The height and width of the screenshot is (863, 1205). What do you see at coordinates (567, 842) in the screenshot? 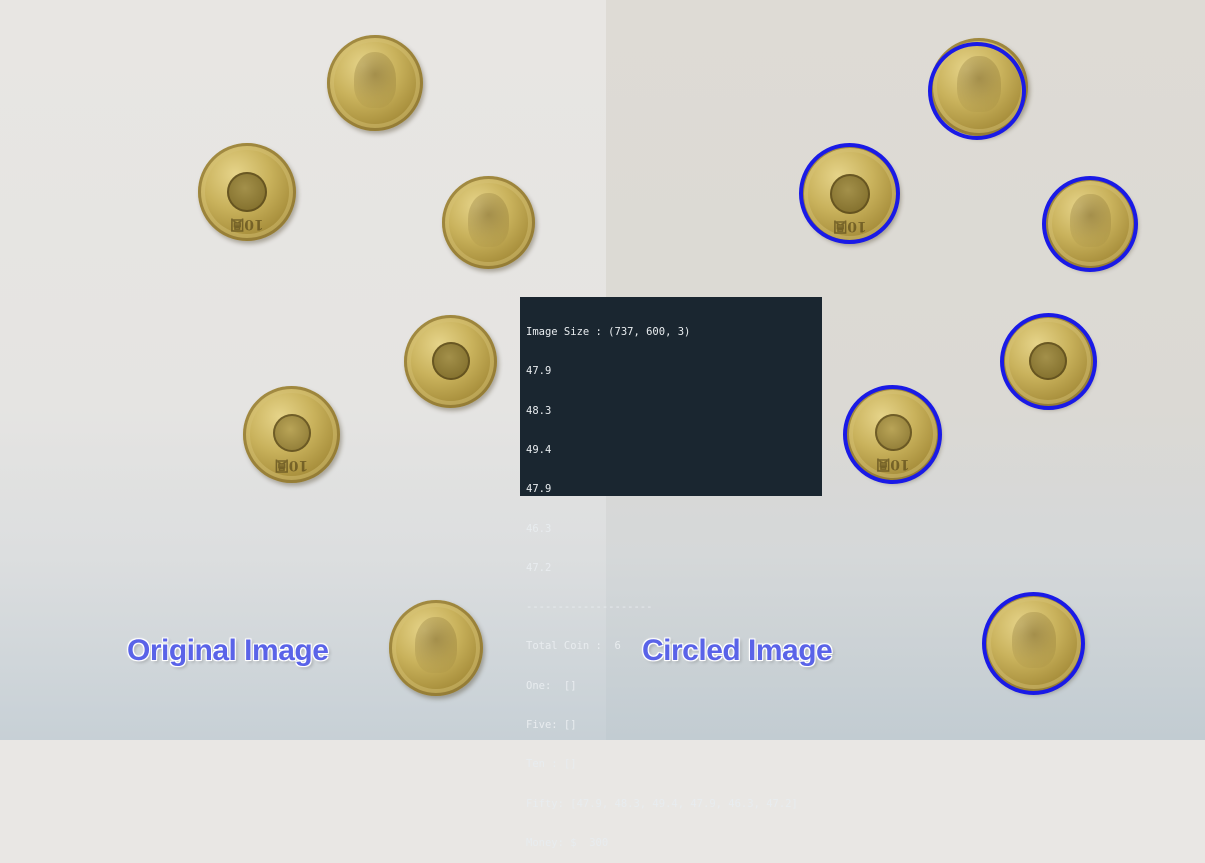
I see `console-line-money: Money: $ 300` at bounding box center [567, 842].